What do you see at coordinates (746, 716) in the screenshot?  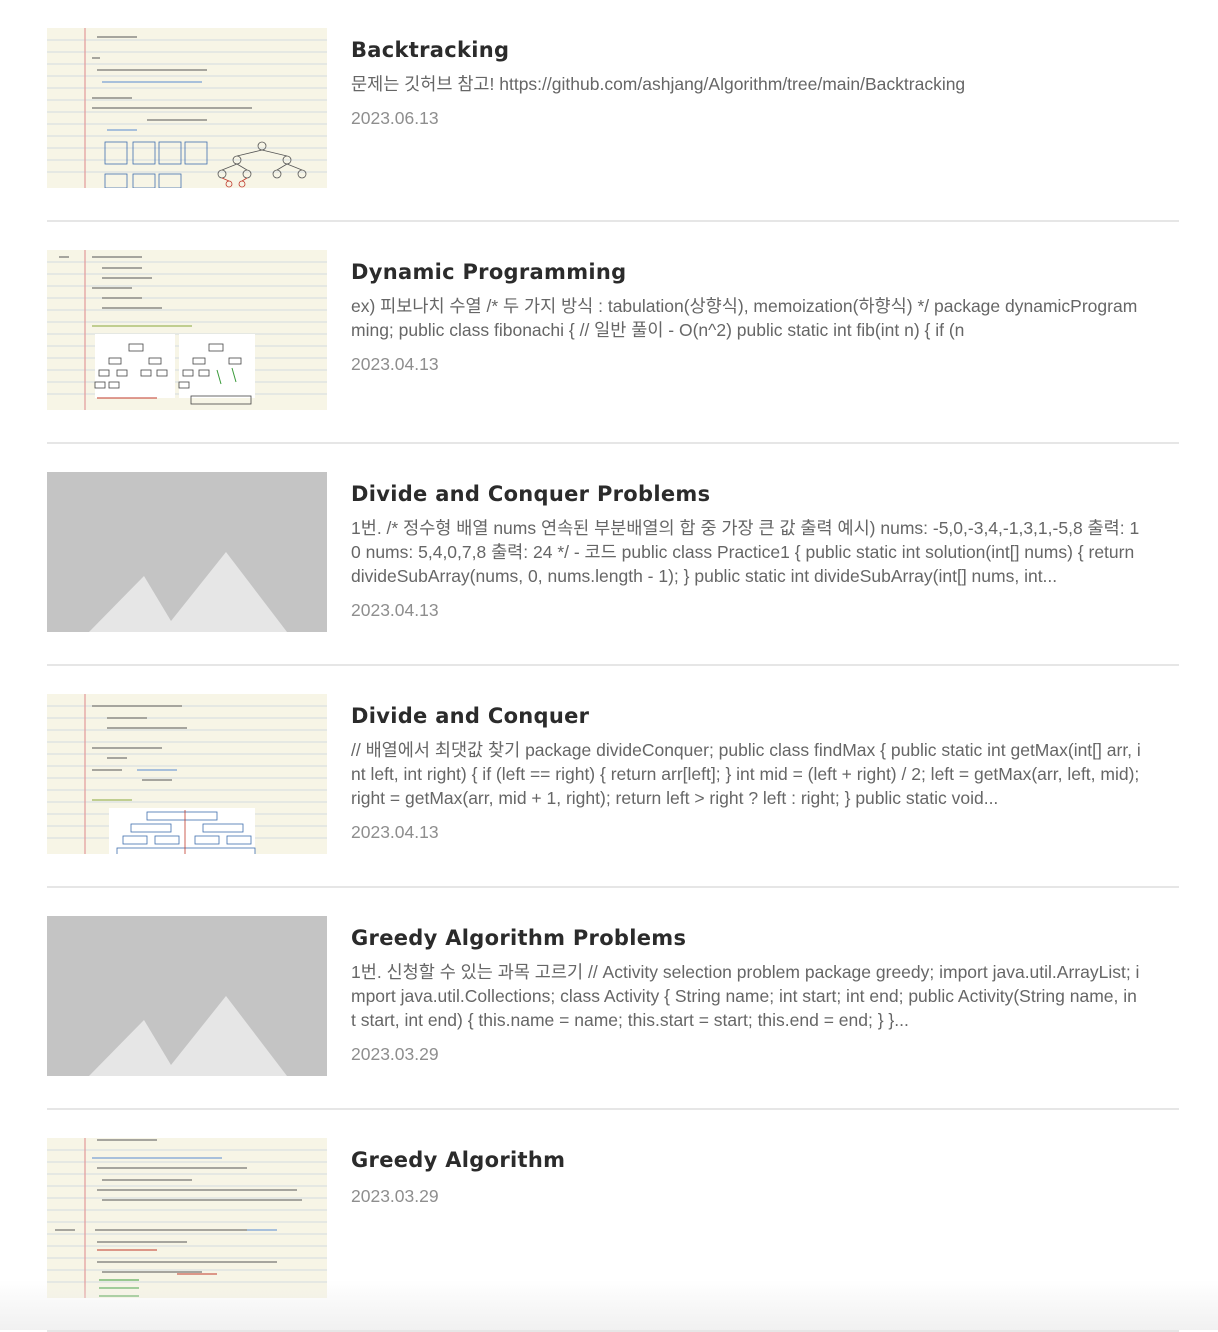 I see `post-title: Divide and Conquer` at bounding box center [746, 716].